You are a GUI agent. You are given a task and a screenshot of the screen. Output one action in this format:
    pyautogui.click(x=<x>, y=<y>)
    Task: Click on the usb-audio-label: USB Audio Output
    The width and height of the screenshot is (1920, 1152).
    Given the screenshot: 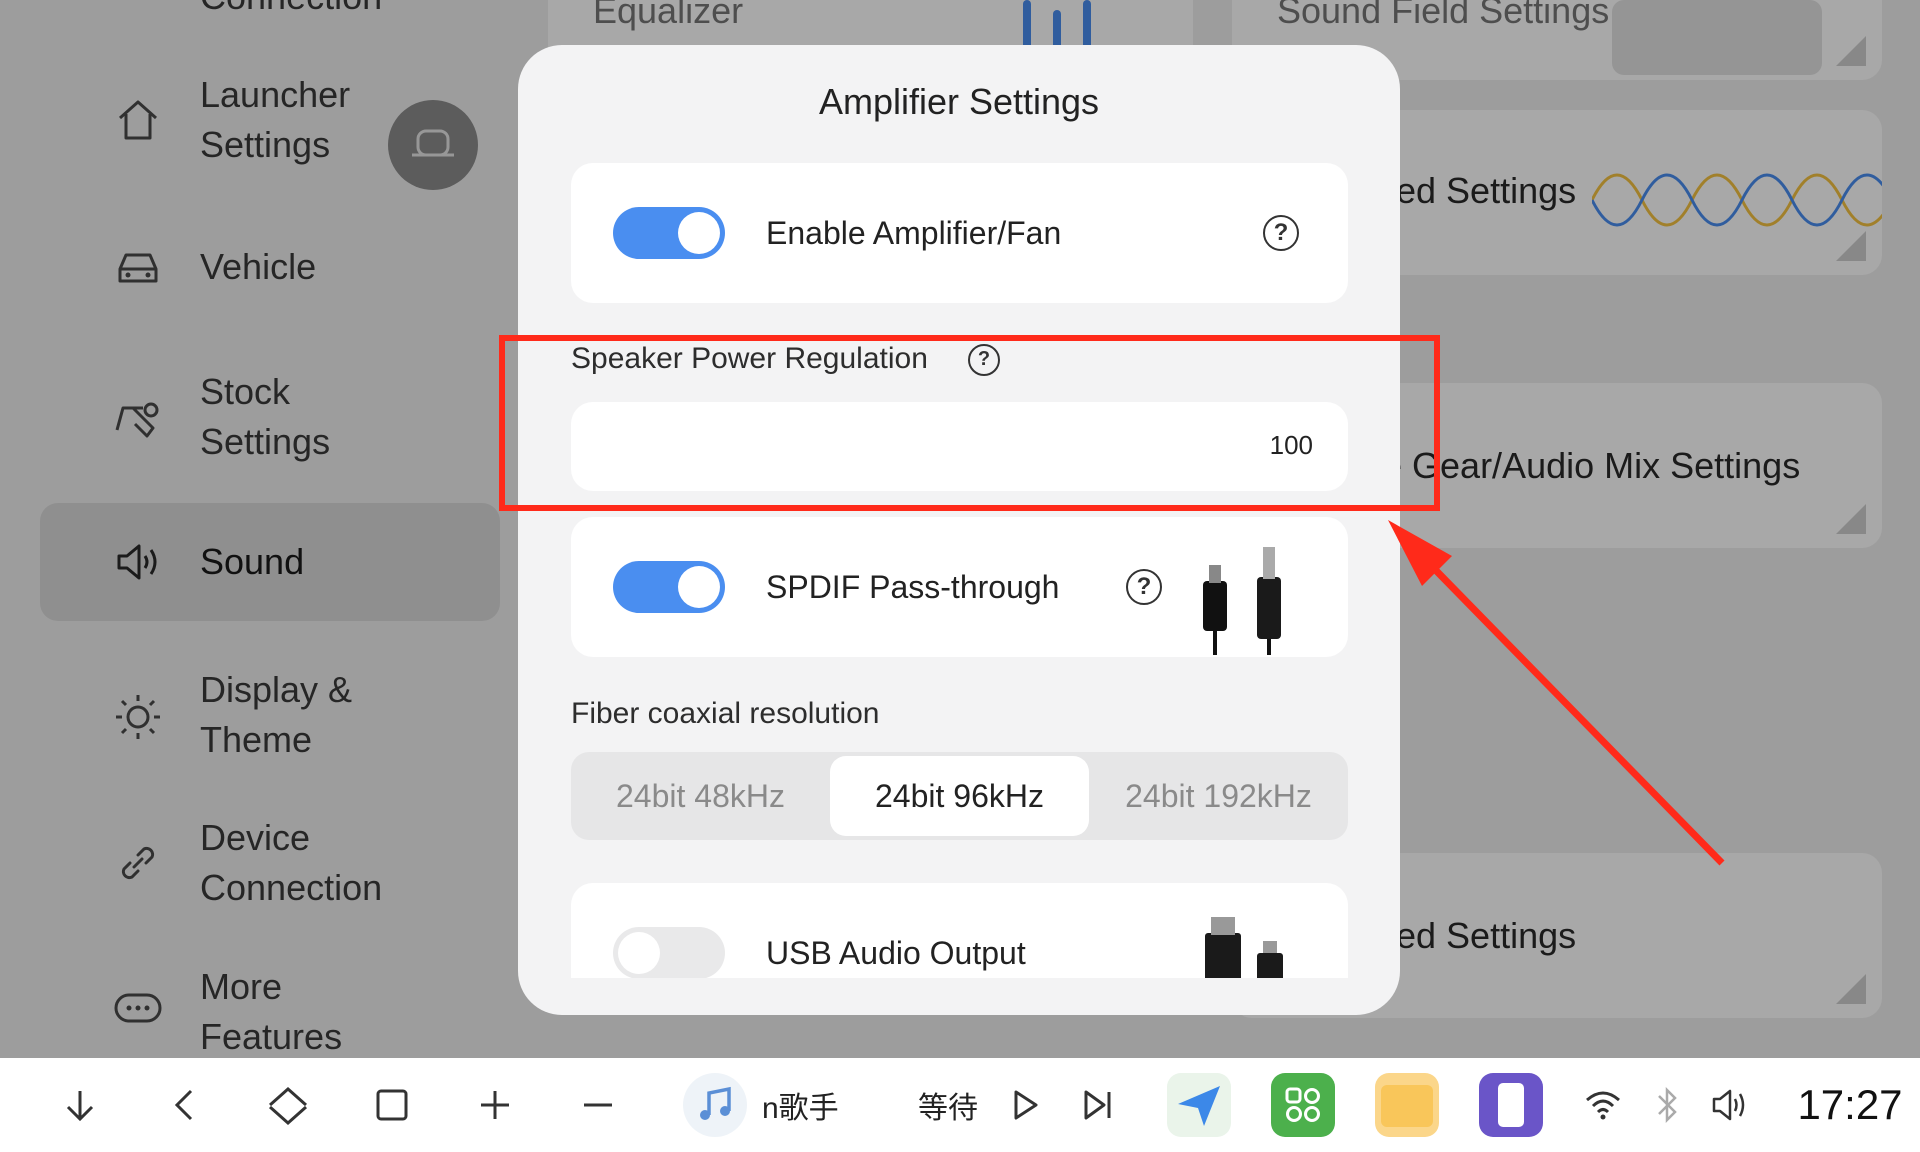 What is the action you would take?
    pyautogui.click(x=896, y=953)
    